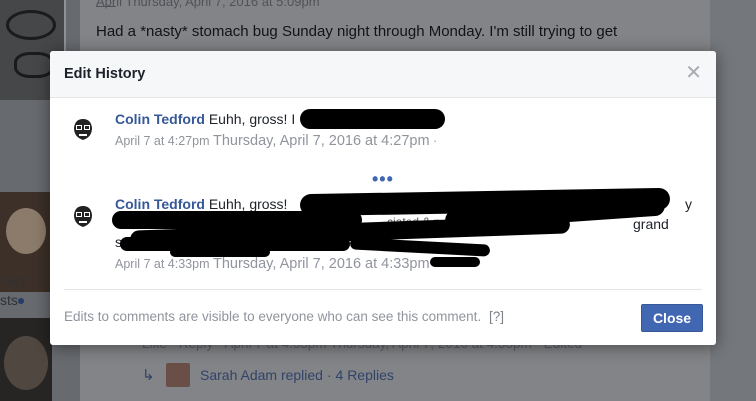 This screenshot has height=401, width=756. Describe the element at coordinates (383, 179) in the screenshot. I see `show-more-edits-button: •••` at that location.